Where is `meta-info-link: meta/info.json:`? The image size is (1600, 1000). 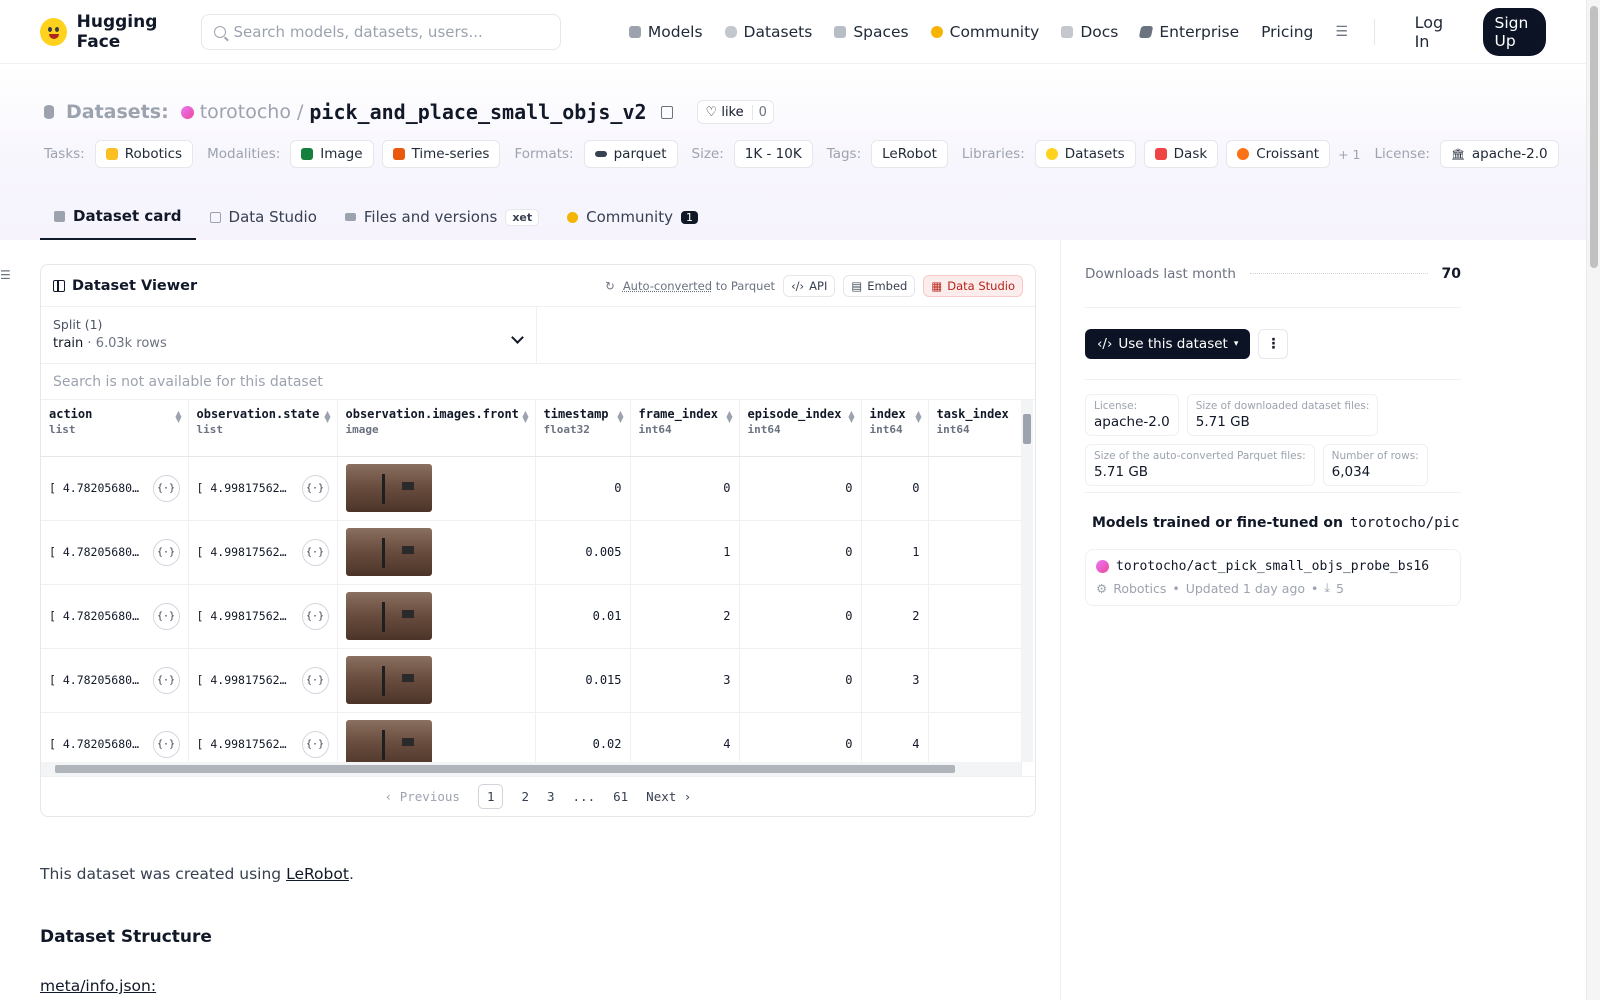
meta-info-link: meta/info.json: is located at coordinates (98, 986).